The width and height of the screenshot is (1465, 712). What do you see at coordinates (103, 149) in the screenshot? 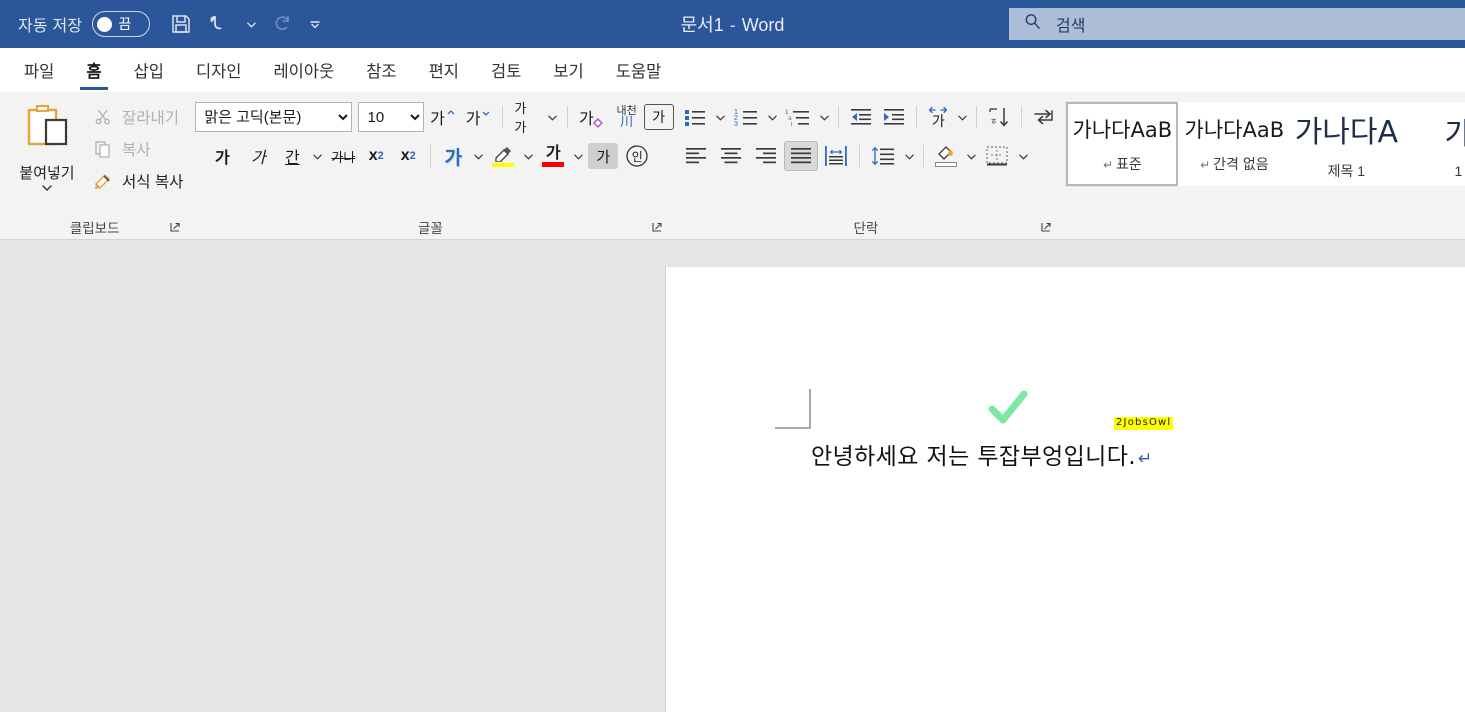
I see `copy-icon` at bounding box center [103, 149].